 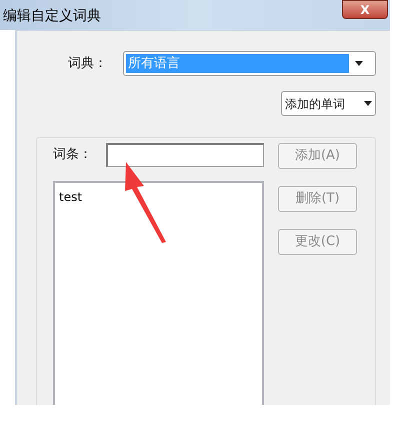 What do you see at coordinates (237, 63) in the screenshot?
I see `dropdown-value: 所有语言` at bounding box center [237, 63].